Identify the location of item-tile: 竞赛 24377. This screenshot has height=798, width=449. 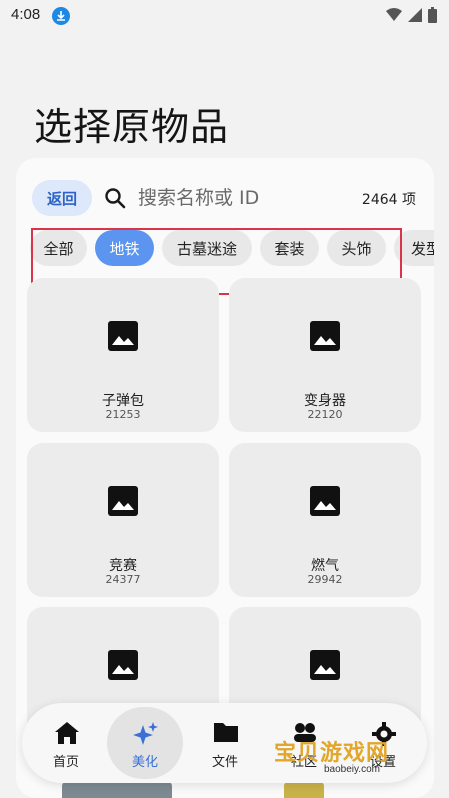
(123, 520).